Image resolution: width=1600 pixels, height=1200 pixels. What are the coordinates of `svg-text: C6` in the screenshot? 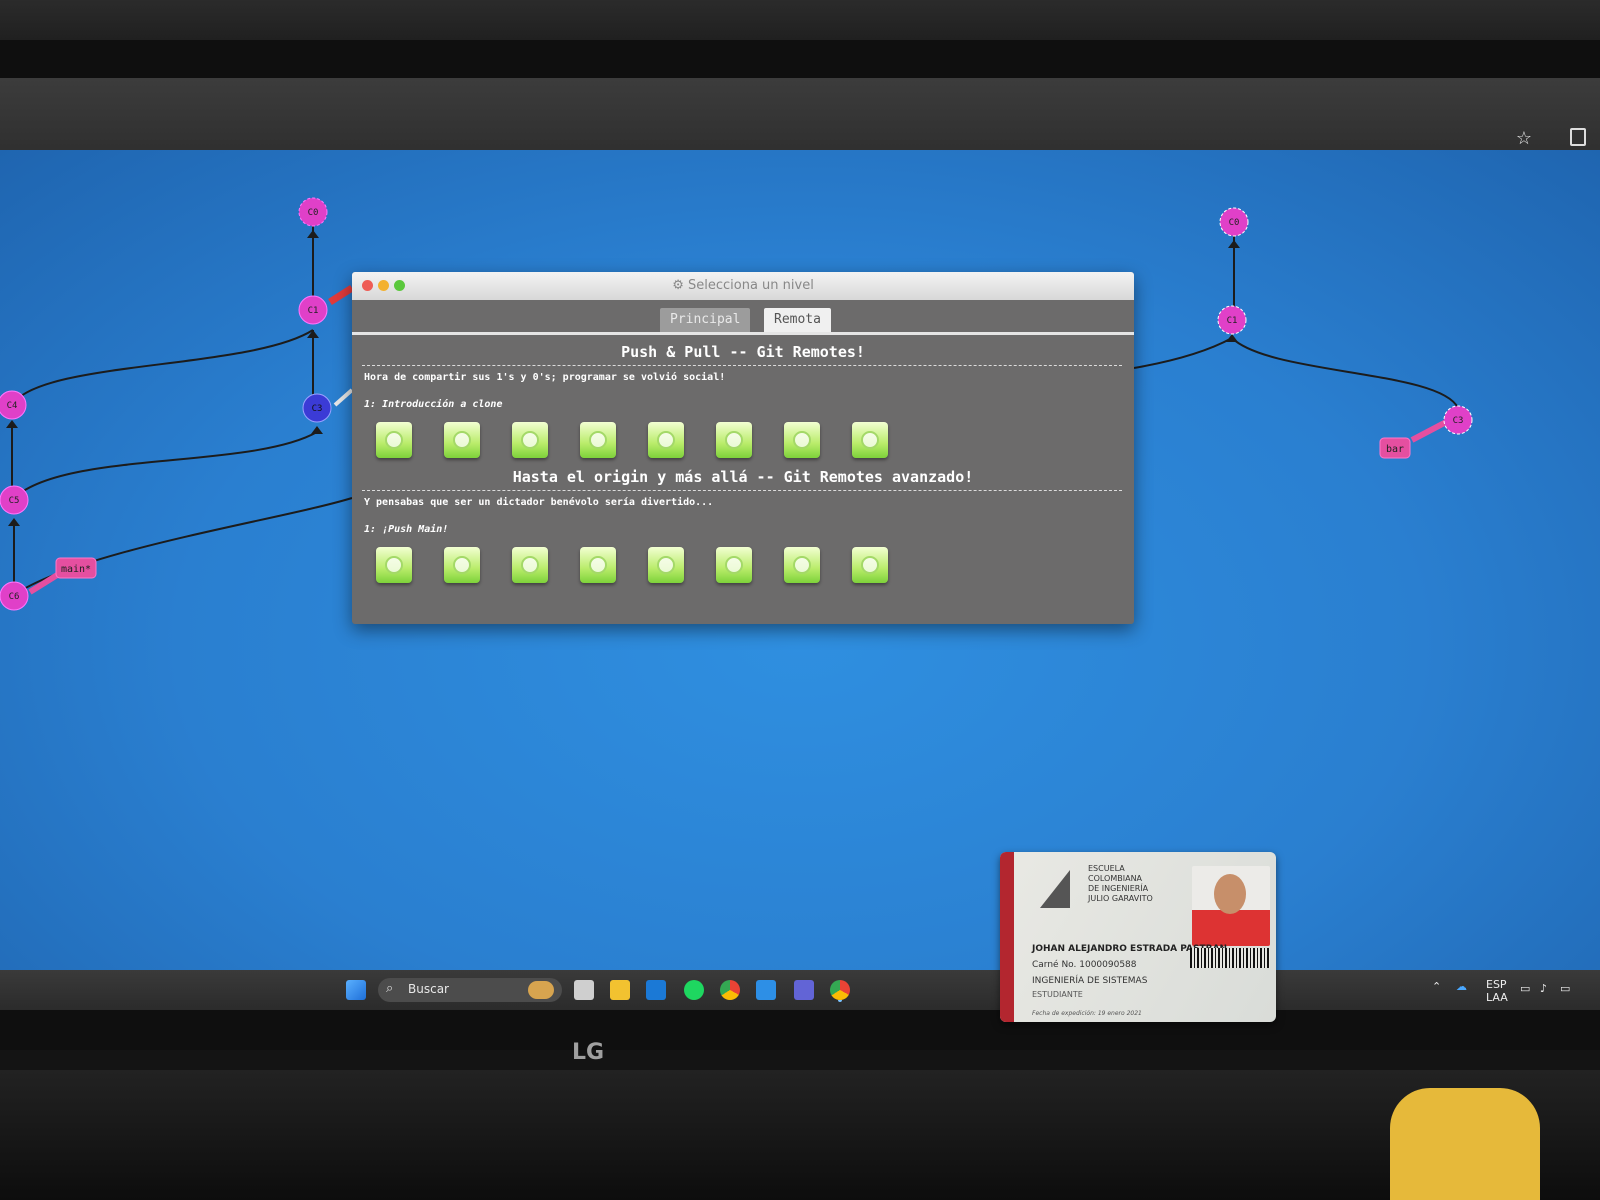 It's located at (14, 597).